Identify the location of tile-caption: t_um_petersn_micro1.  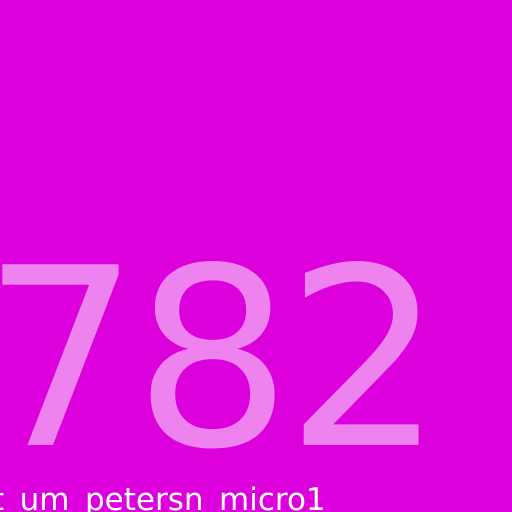
(163, 497).